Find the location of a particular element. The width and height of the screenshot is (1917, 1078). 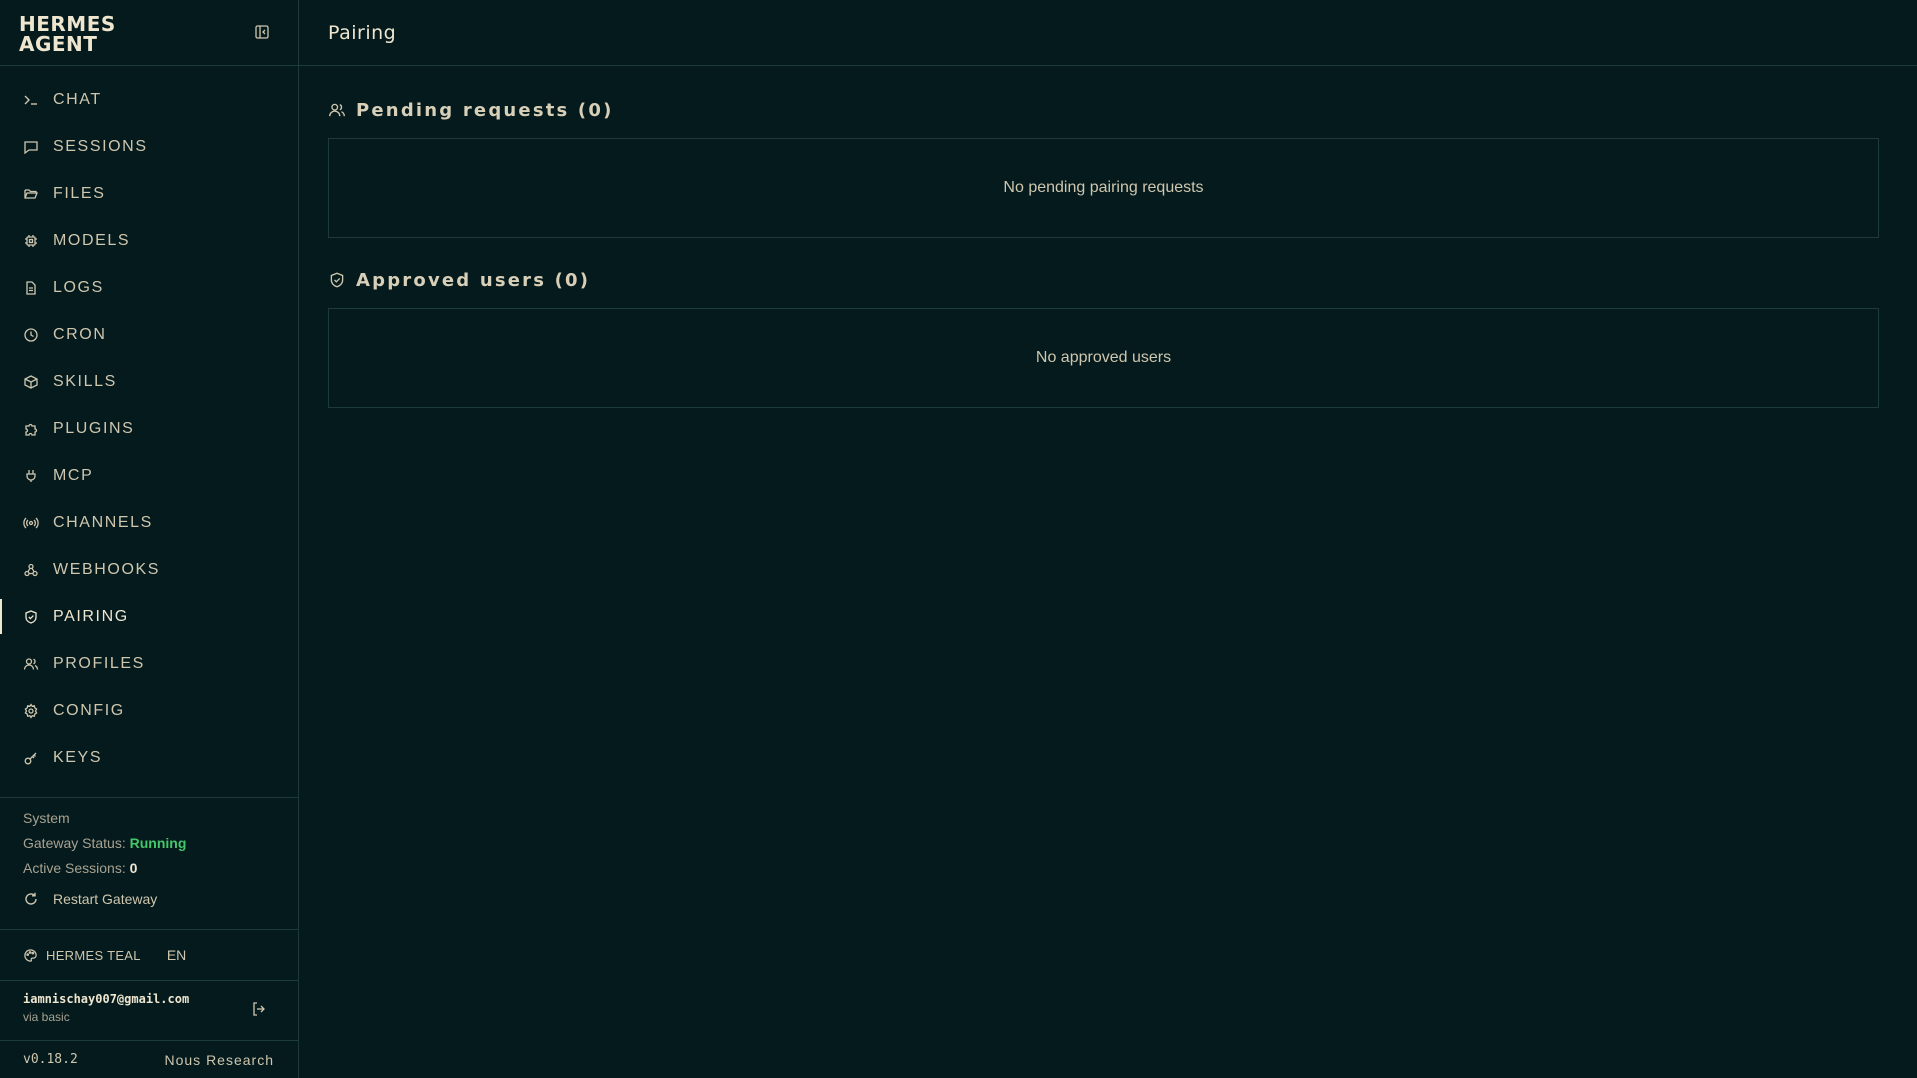

pending-requests-empty: No pending pairing requests is located at coordinates (1103, 187).